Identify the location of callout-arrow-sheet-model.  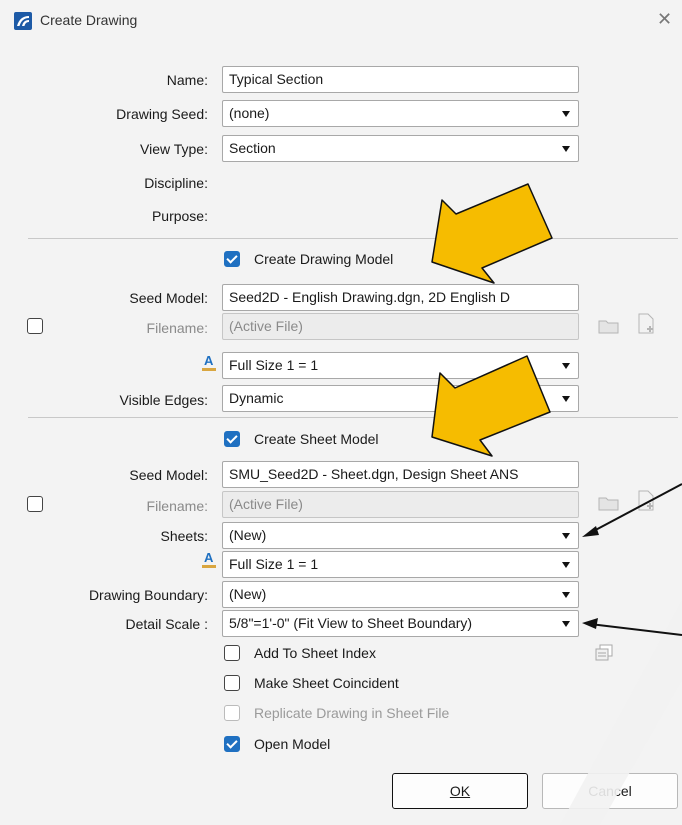
(491, 406).